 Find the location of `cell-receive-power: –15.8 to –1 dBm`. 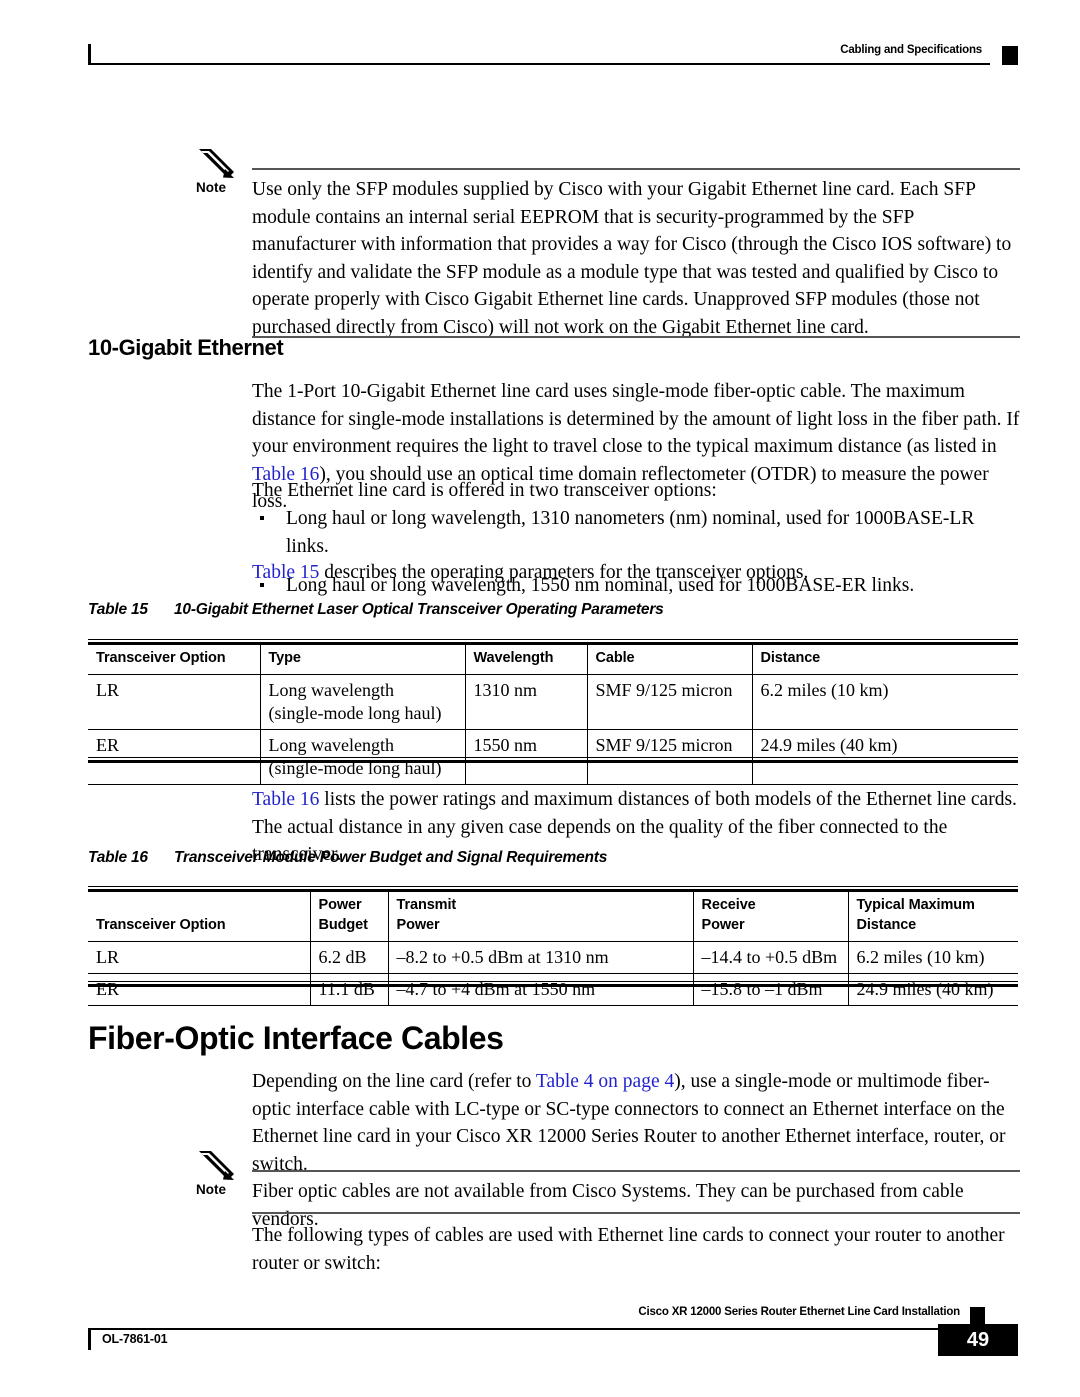

cell-receive-power: –15.8 to –1 dBm is located at coordinates (770, 989).